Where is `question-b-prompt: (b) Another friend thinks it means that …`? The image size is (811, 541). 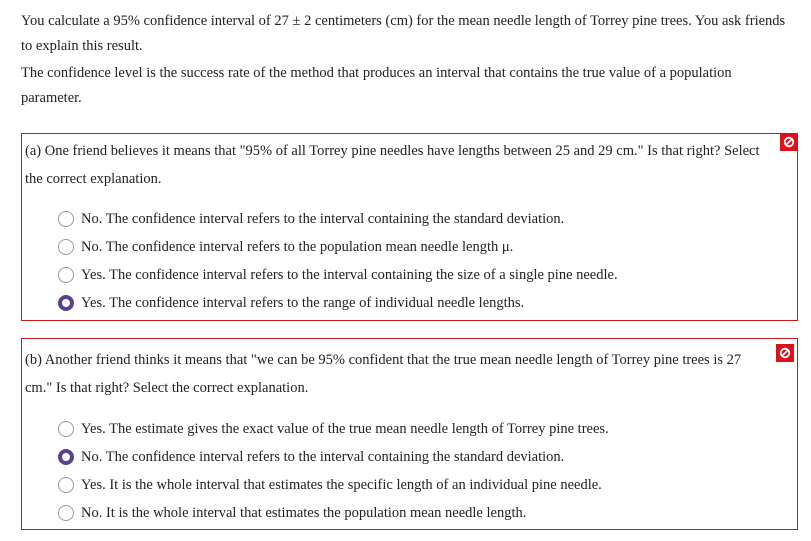
question-b-prompt: (b) Another friend thinks it means that … is located at coordinates (383, 374).